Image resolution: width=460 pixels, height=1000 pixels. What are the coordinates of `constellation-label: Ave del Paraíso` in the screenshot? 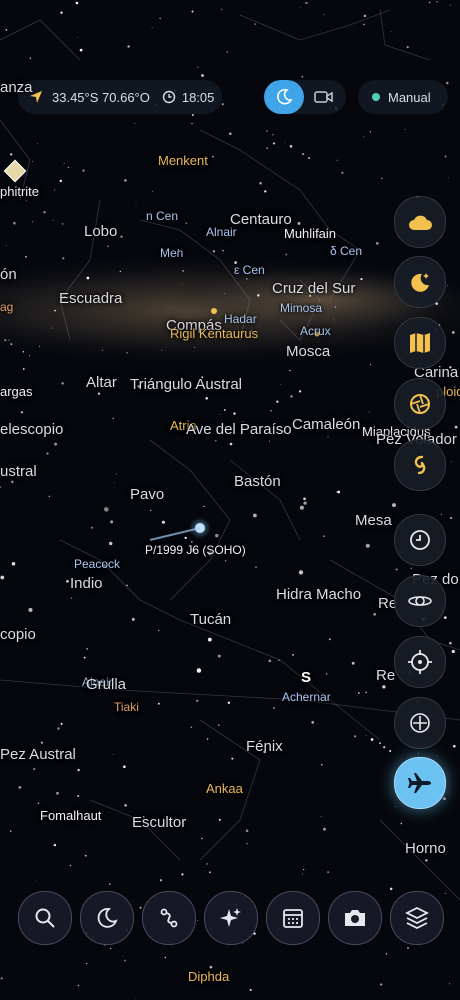 It's located at (239, 429).